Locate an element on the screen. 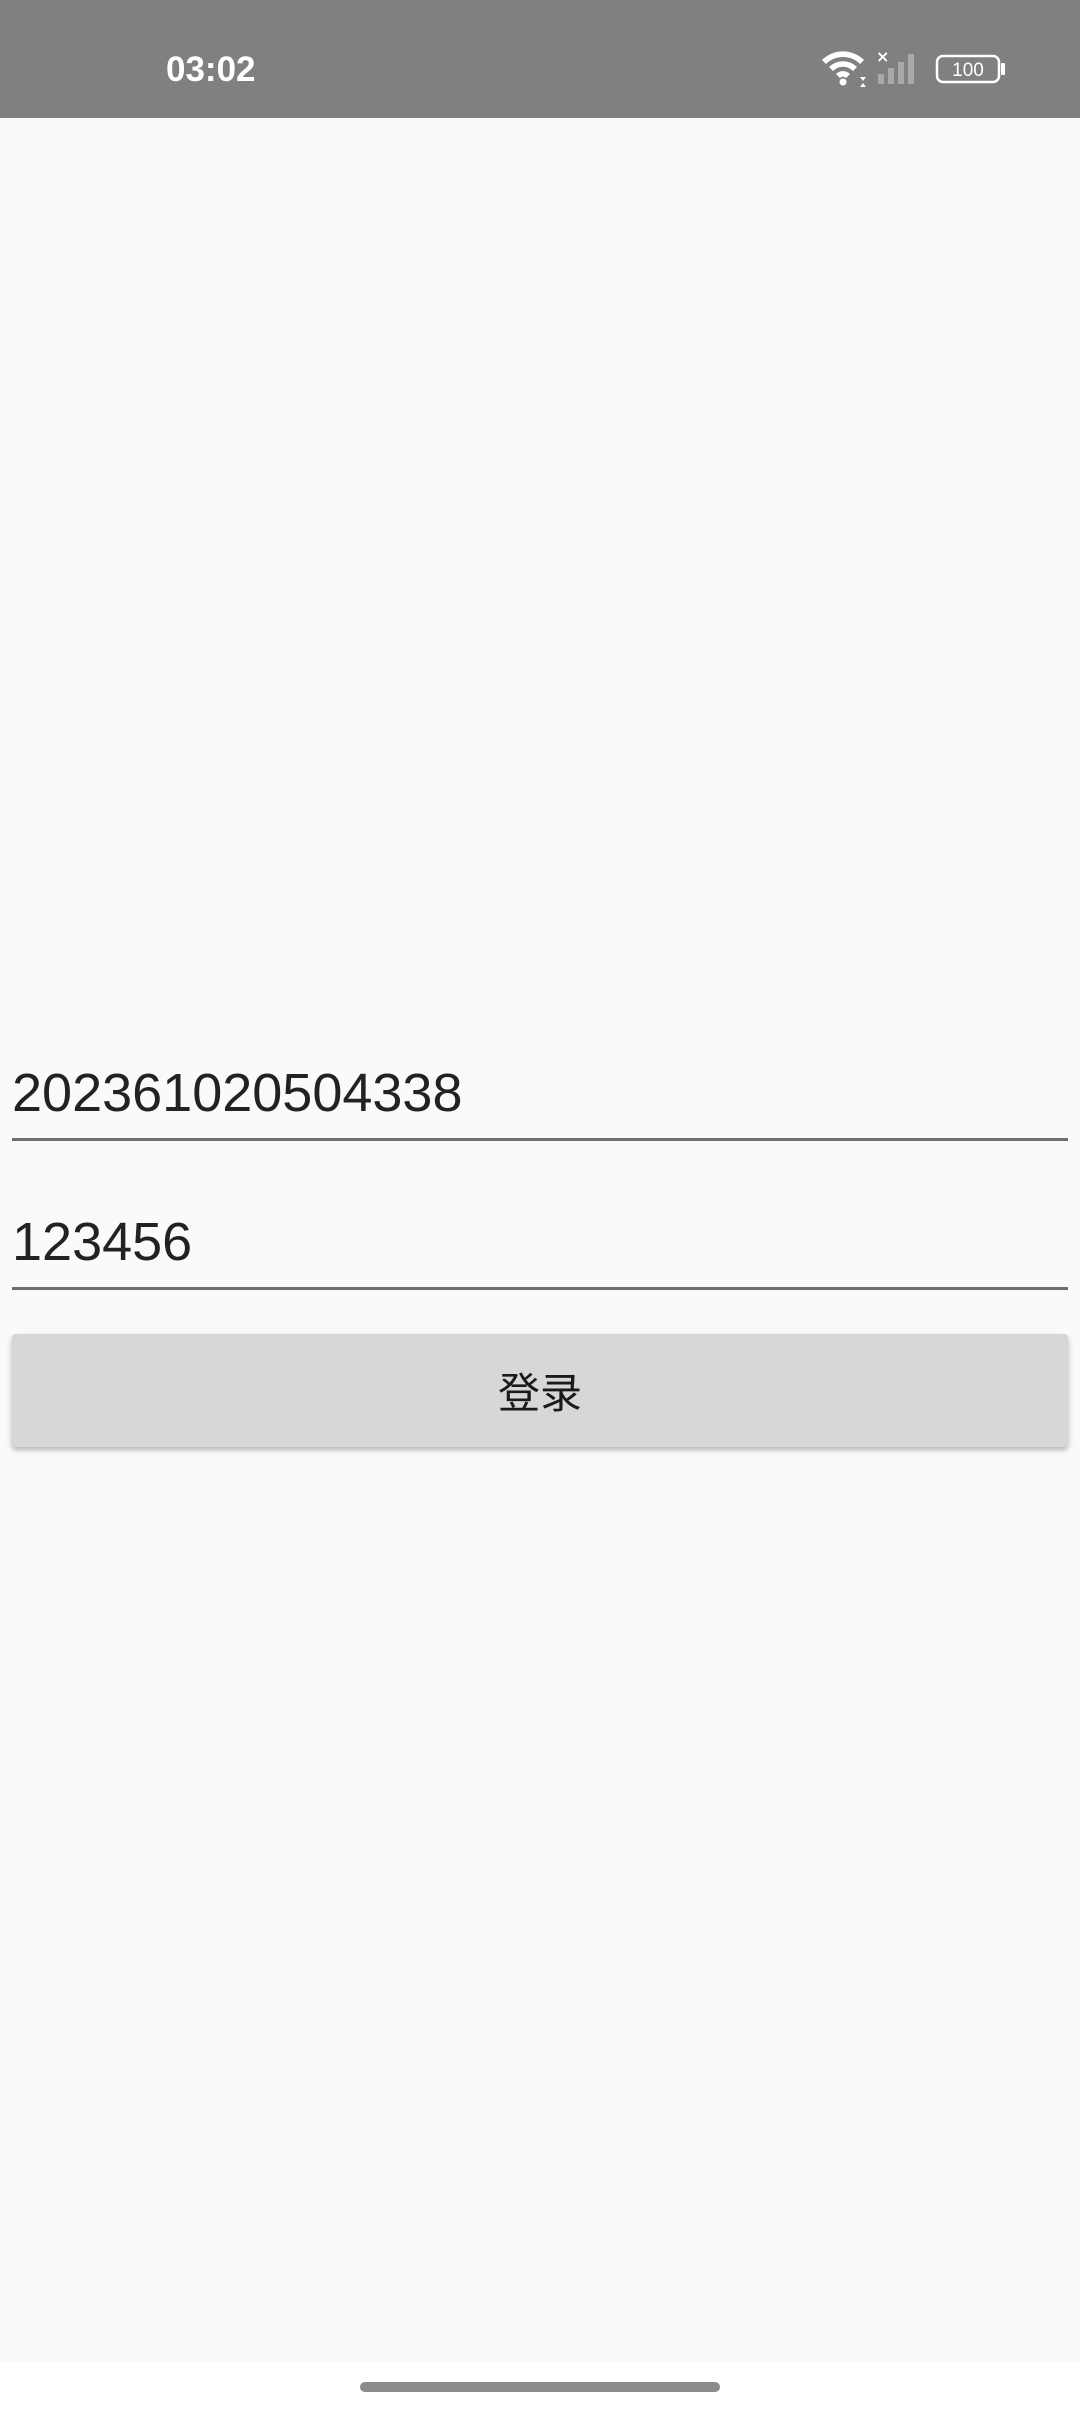  password-input is located at coordinates (540, 1242).